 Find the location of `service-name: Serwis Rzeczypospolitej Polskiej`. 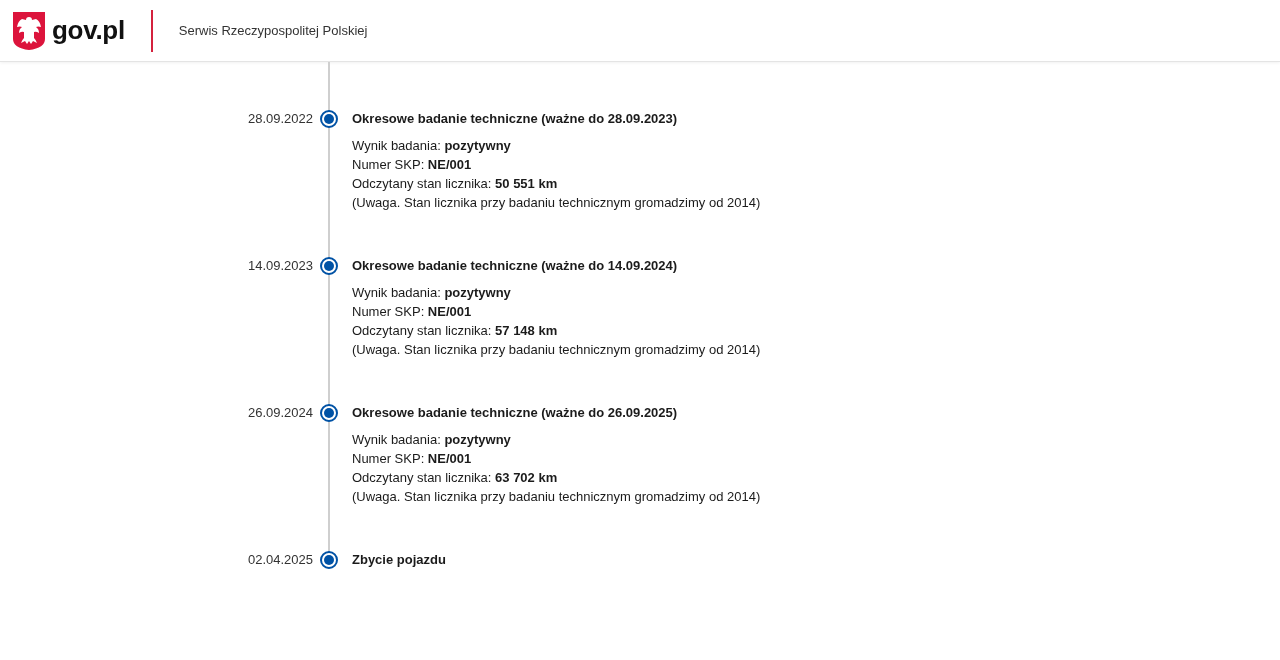

service-name: Serwis Rzeczypospolitej Polskiej is located at coordinates (273, 30).